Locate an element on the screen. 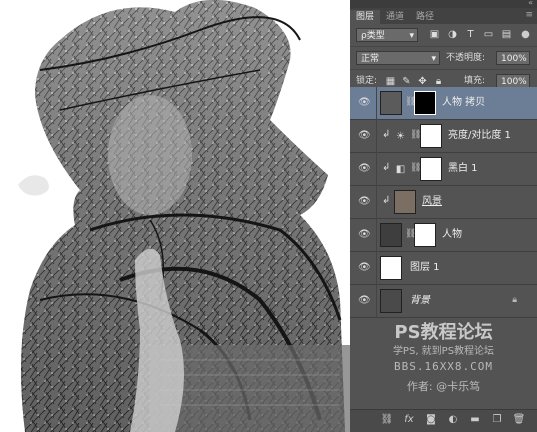  opacity-label: 不透明度: is located at coordinates (466, 58).